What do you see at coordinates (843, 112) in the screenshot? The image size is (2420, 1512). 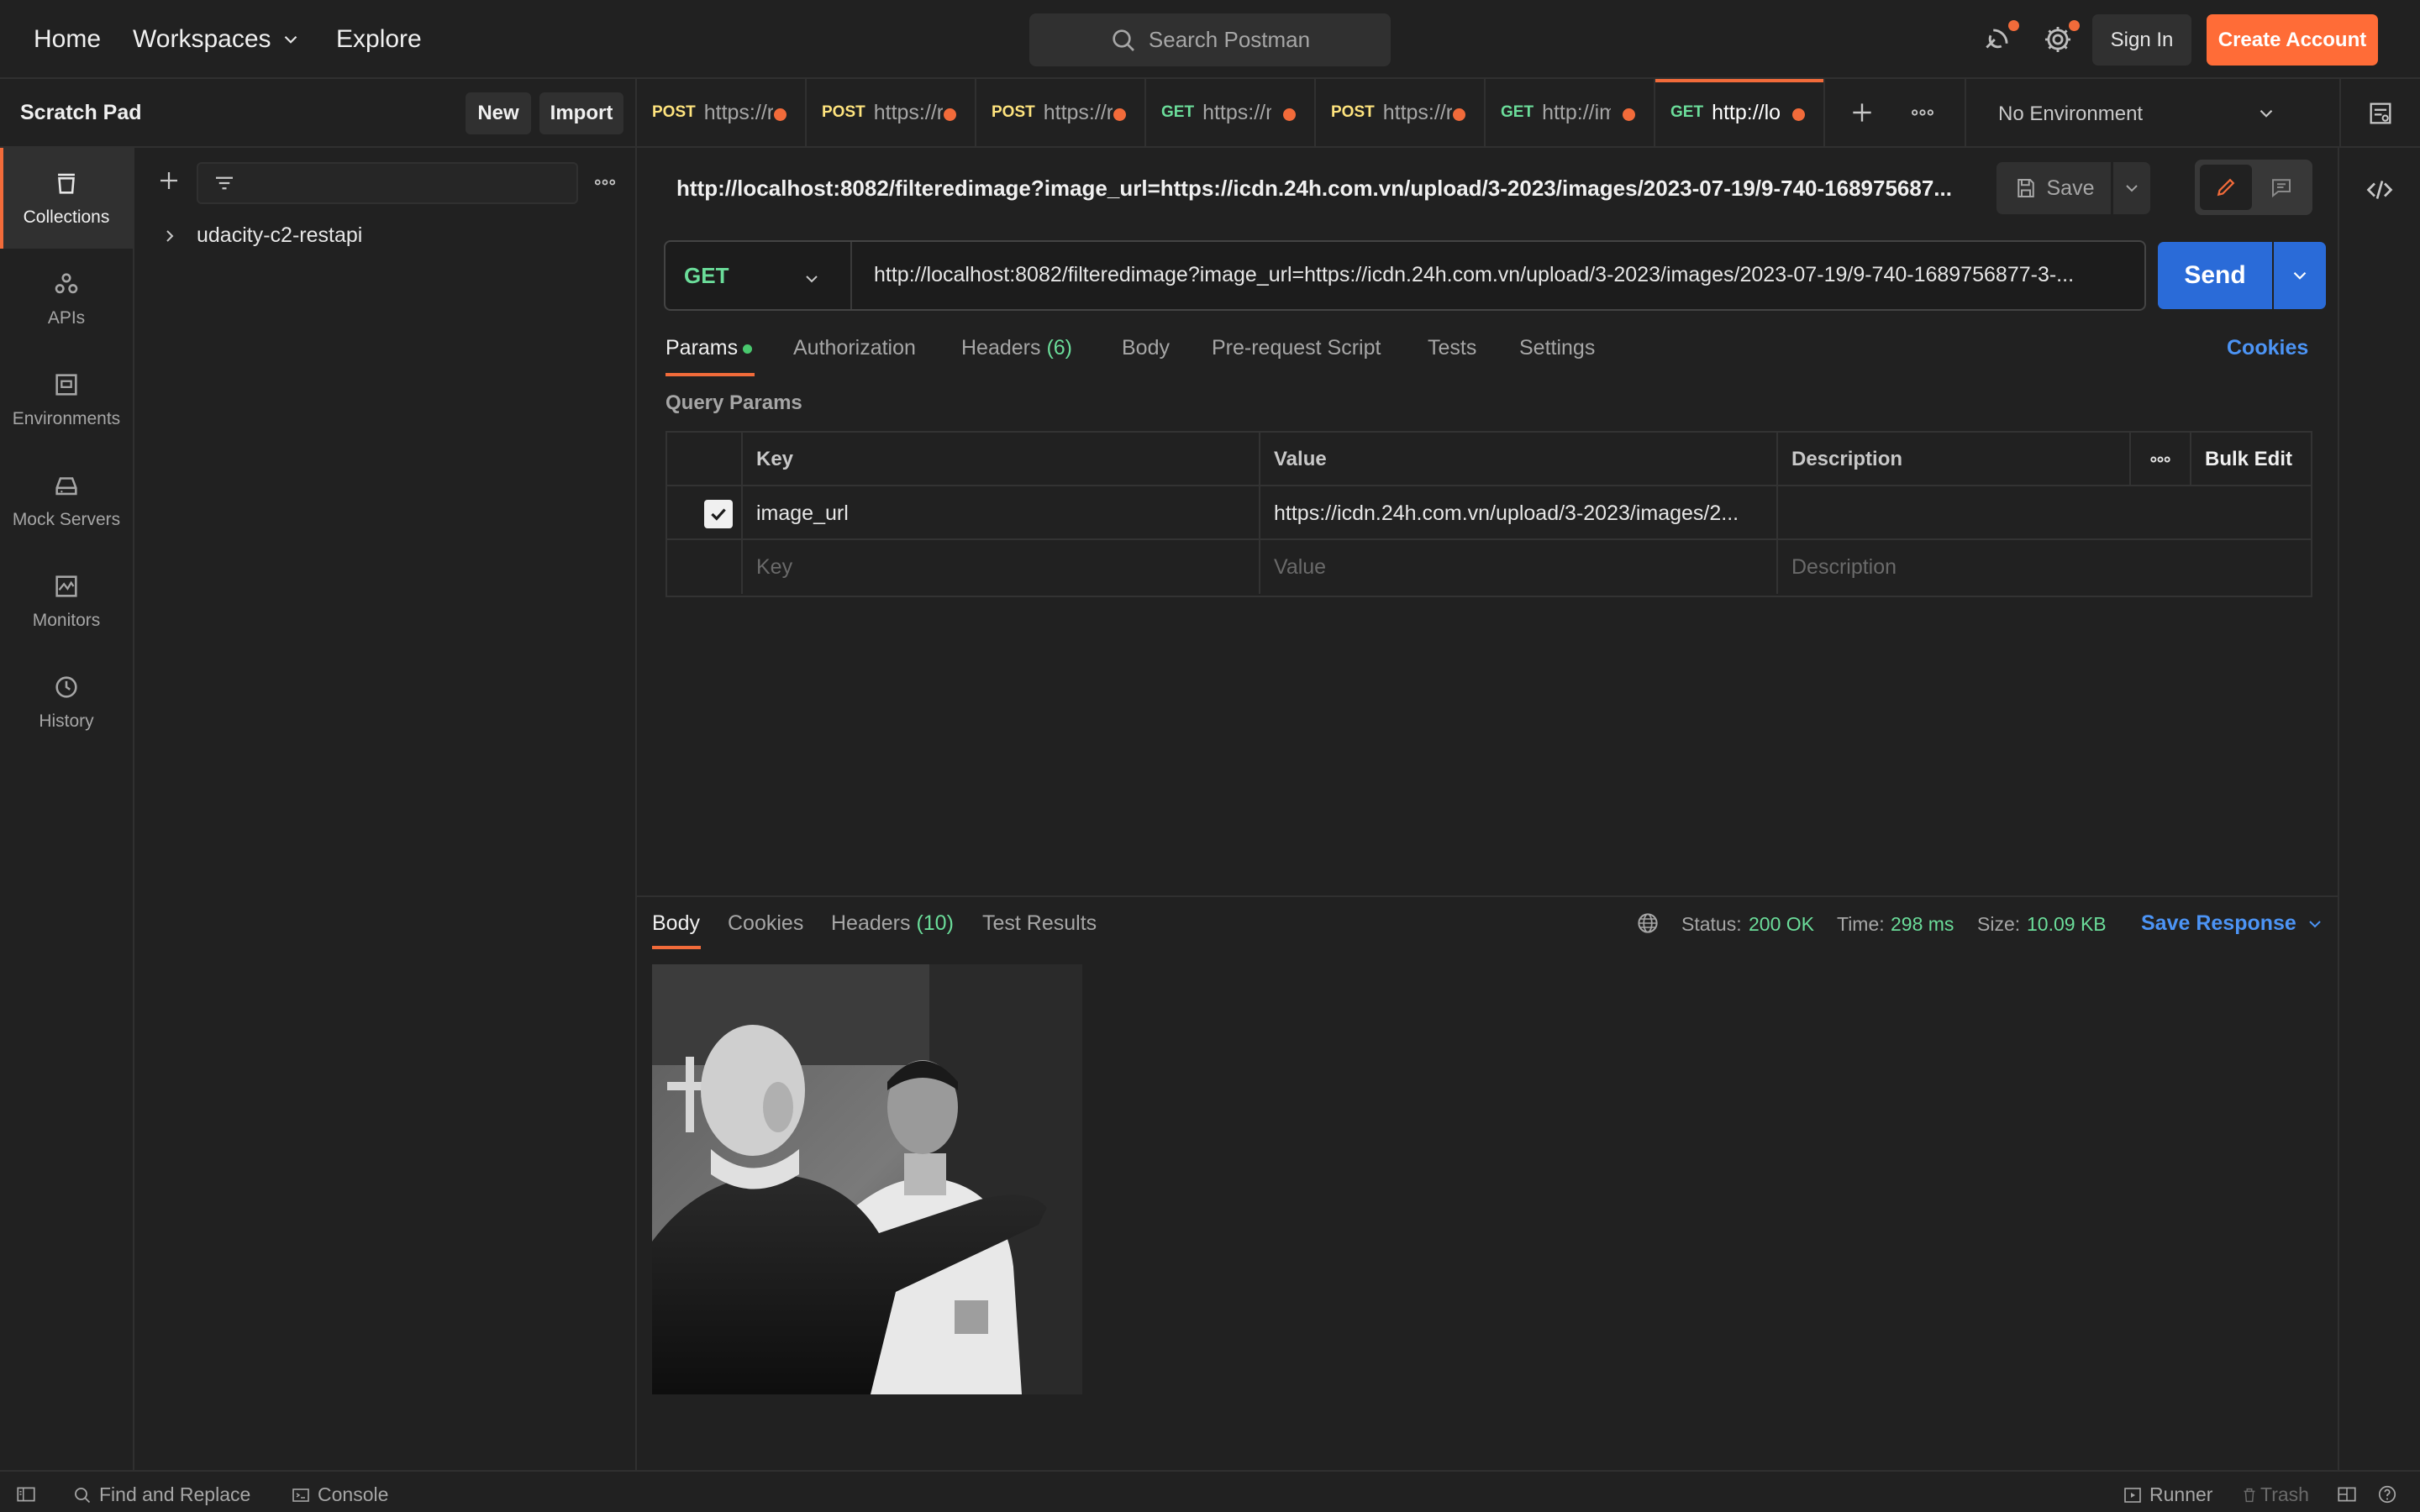 I see `tab-method: POST` at bounding box center [843, 112].